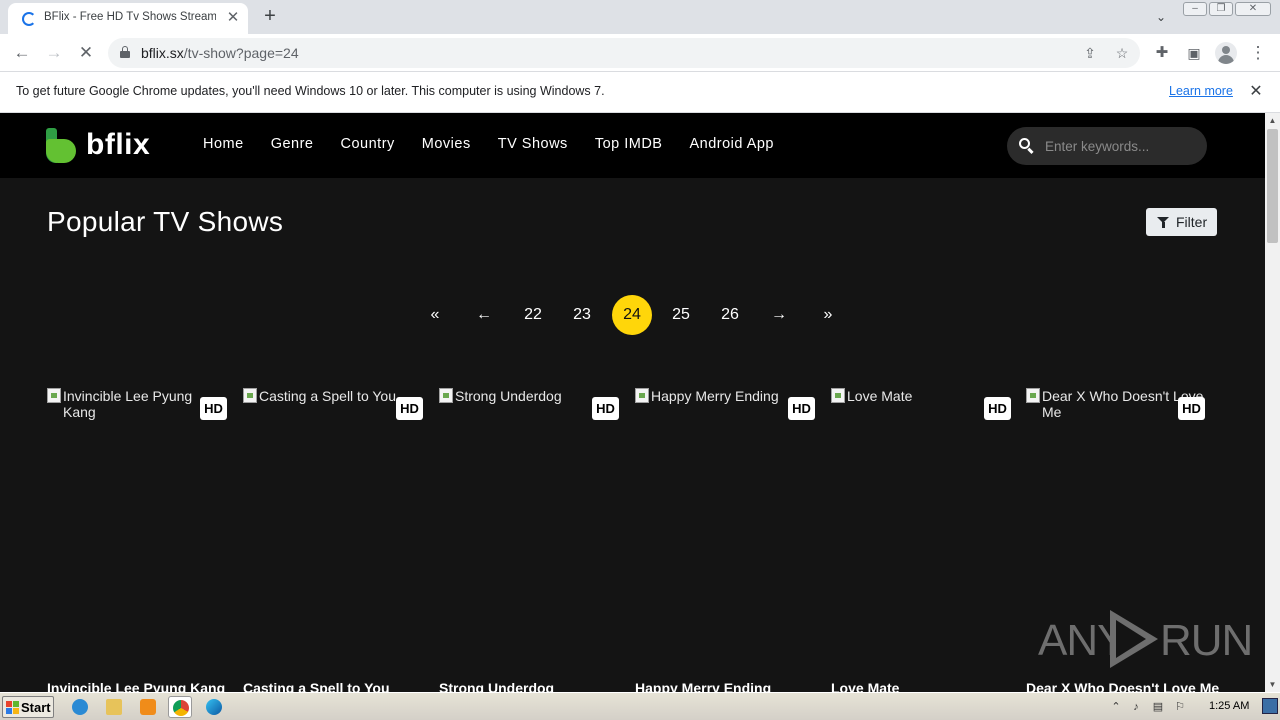 Image resolution: width=1280 pixels, height=720 pixels. Describe the element at coordinates (632, 315) in the screenshot. I see `page-24-current: 24` at that location.